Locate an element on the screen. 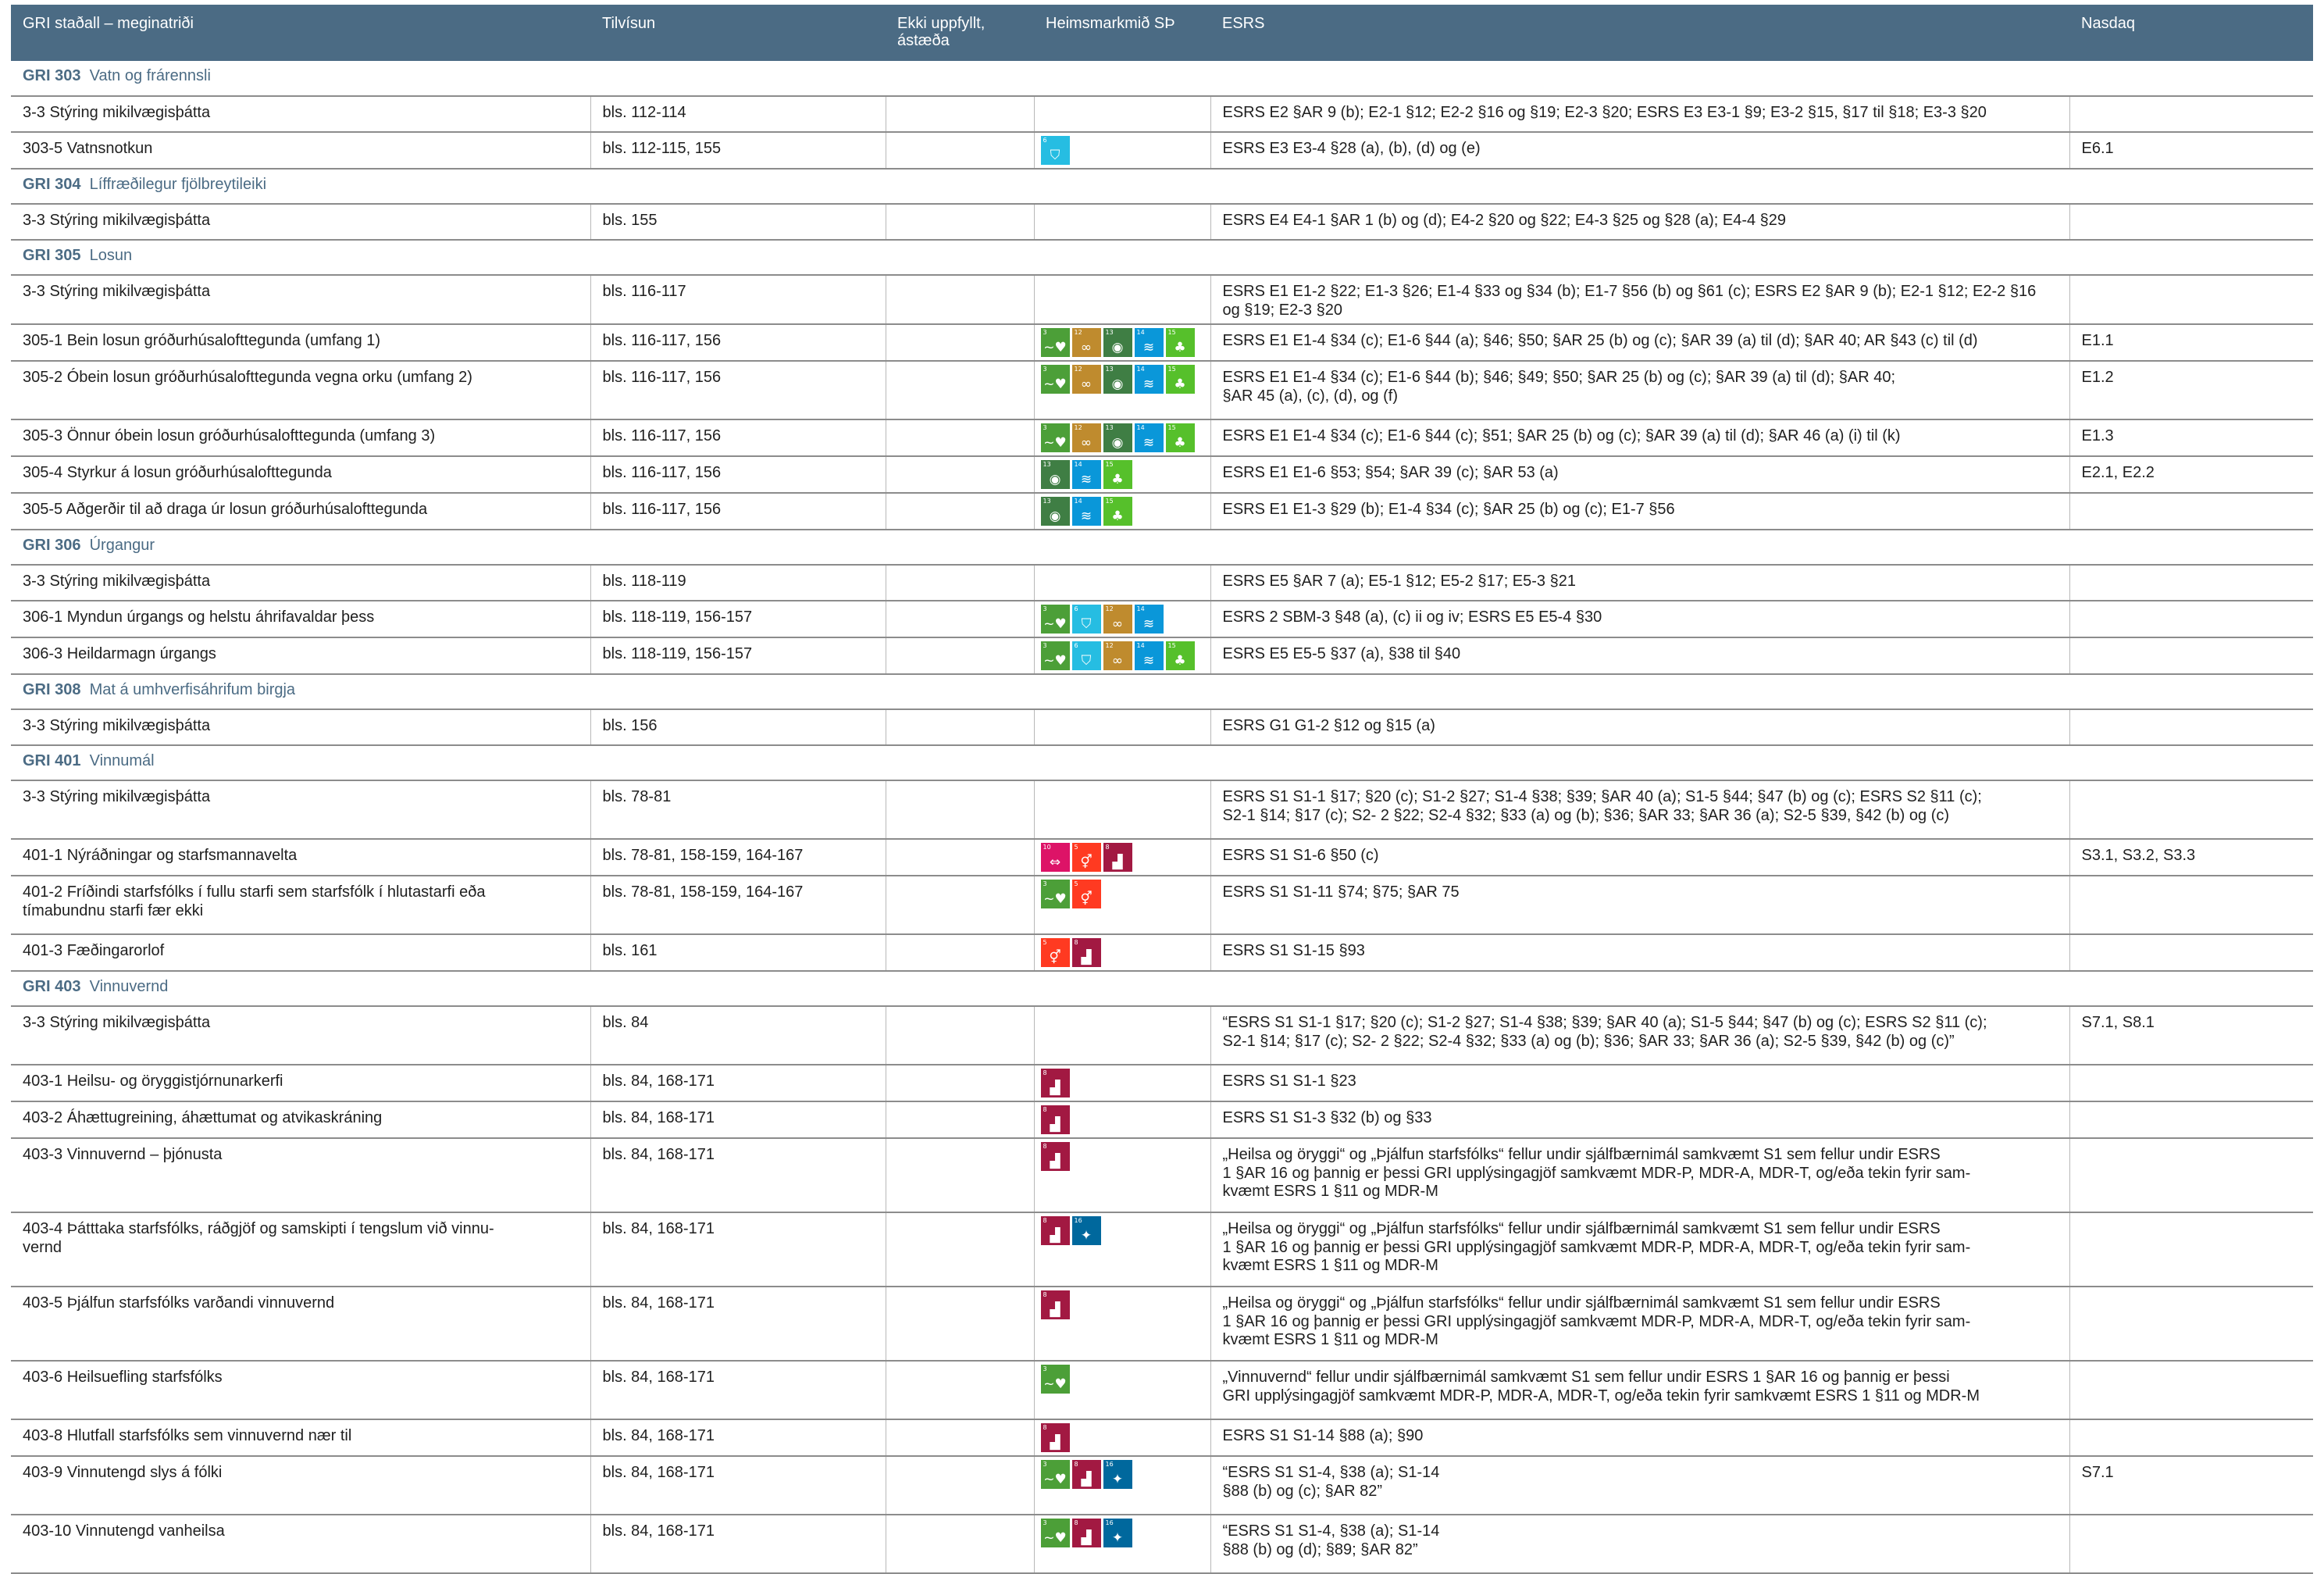 Image resolution: width=2324 pixels, height=1574 pixels. nasdaq-cell: E1.1 is located at coordinates (2191, 343).